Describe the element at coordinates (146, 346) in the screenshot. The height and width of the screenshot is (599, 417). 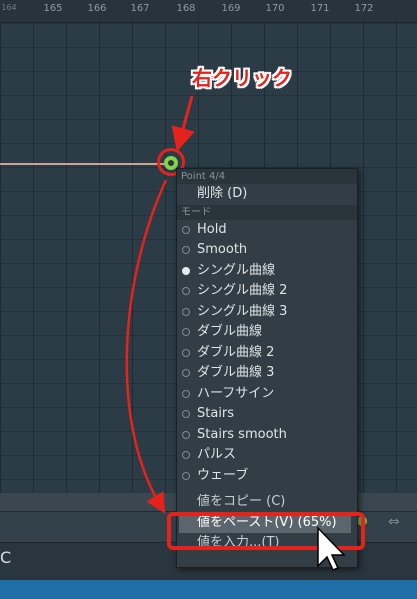
I see `annotation-arrow-to-menu` at that location.